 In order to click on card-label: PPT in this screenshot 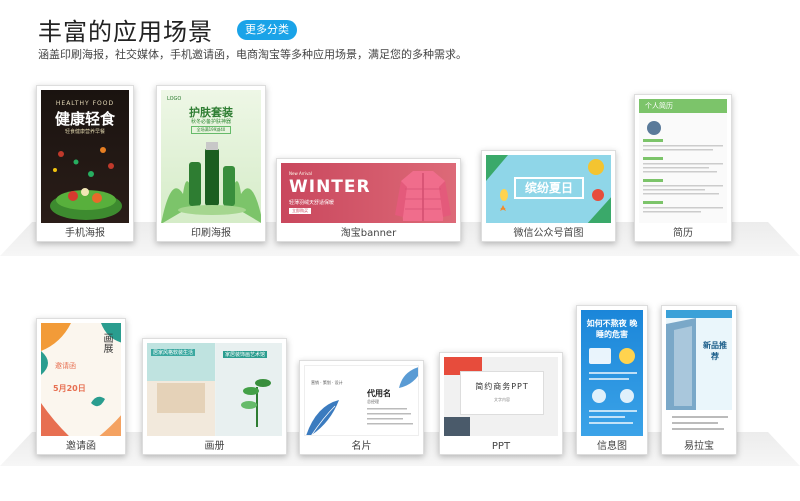, I will do `click(501, 446)`.